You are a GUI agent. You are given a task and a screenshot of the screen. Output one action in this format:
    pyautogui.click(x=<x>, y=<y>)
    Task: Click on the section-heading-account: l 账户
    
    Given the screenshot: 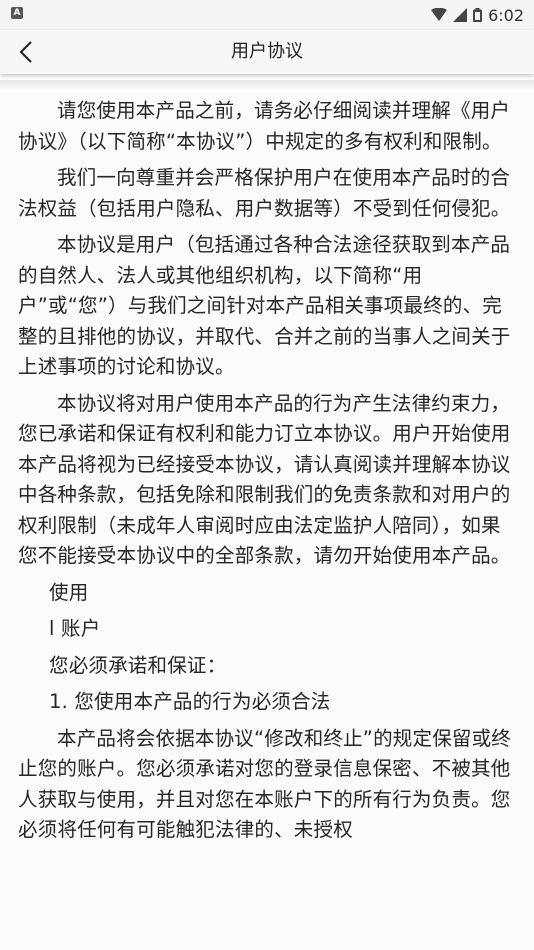 What is the action you would take?
    pyautogui.click(x=75, y=628)
    